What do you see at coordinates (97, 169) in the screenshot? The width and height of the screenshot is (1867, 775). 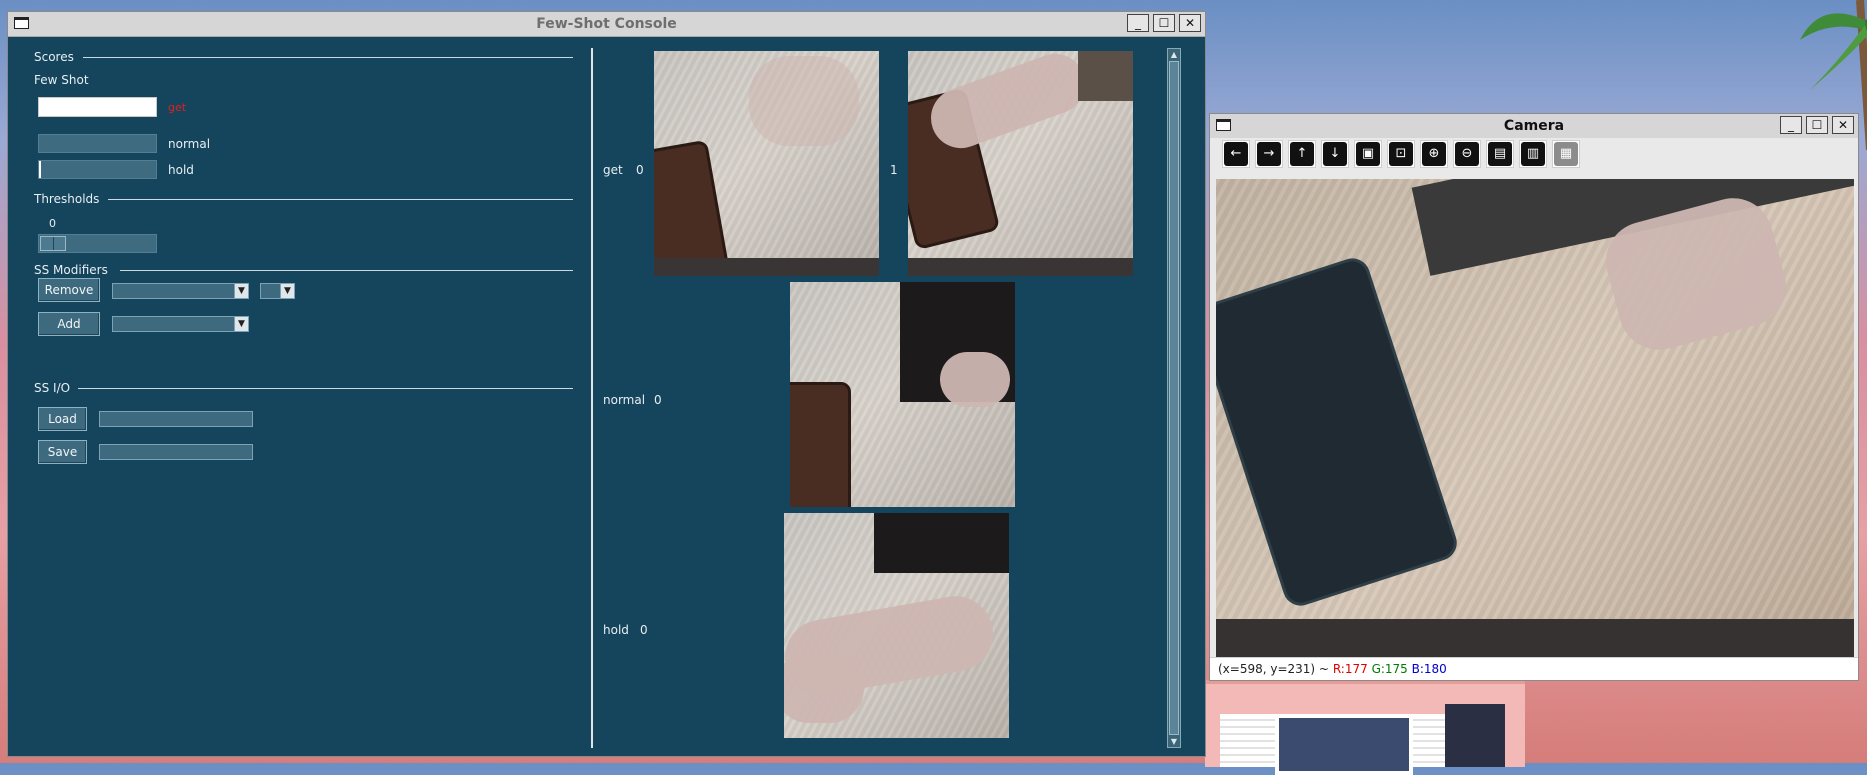 I see `score-bar-hold` at bounding box center [97, 169].